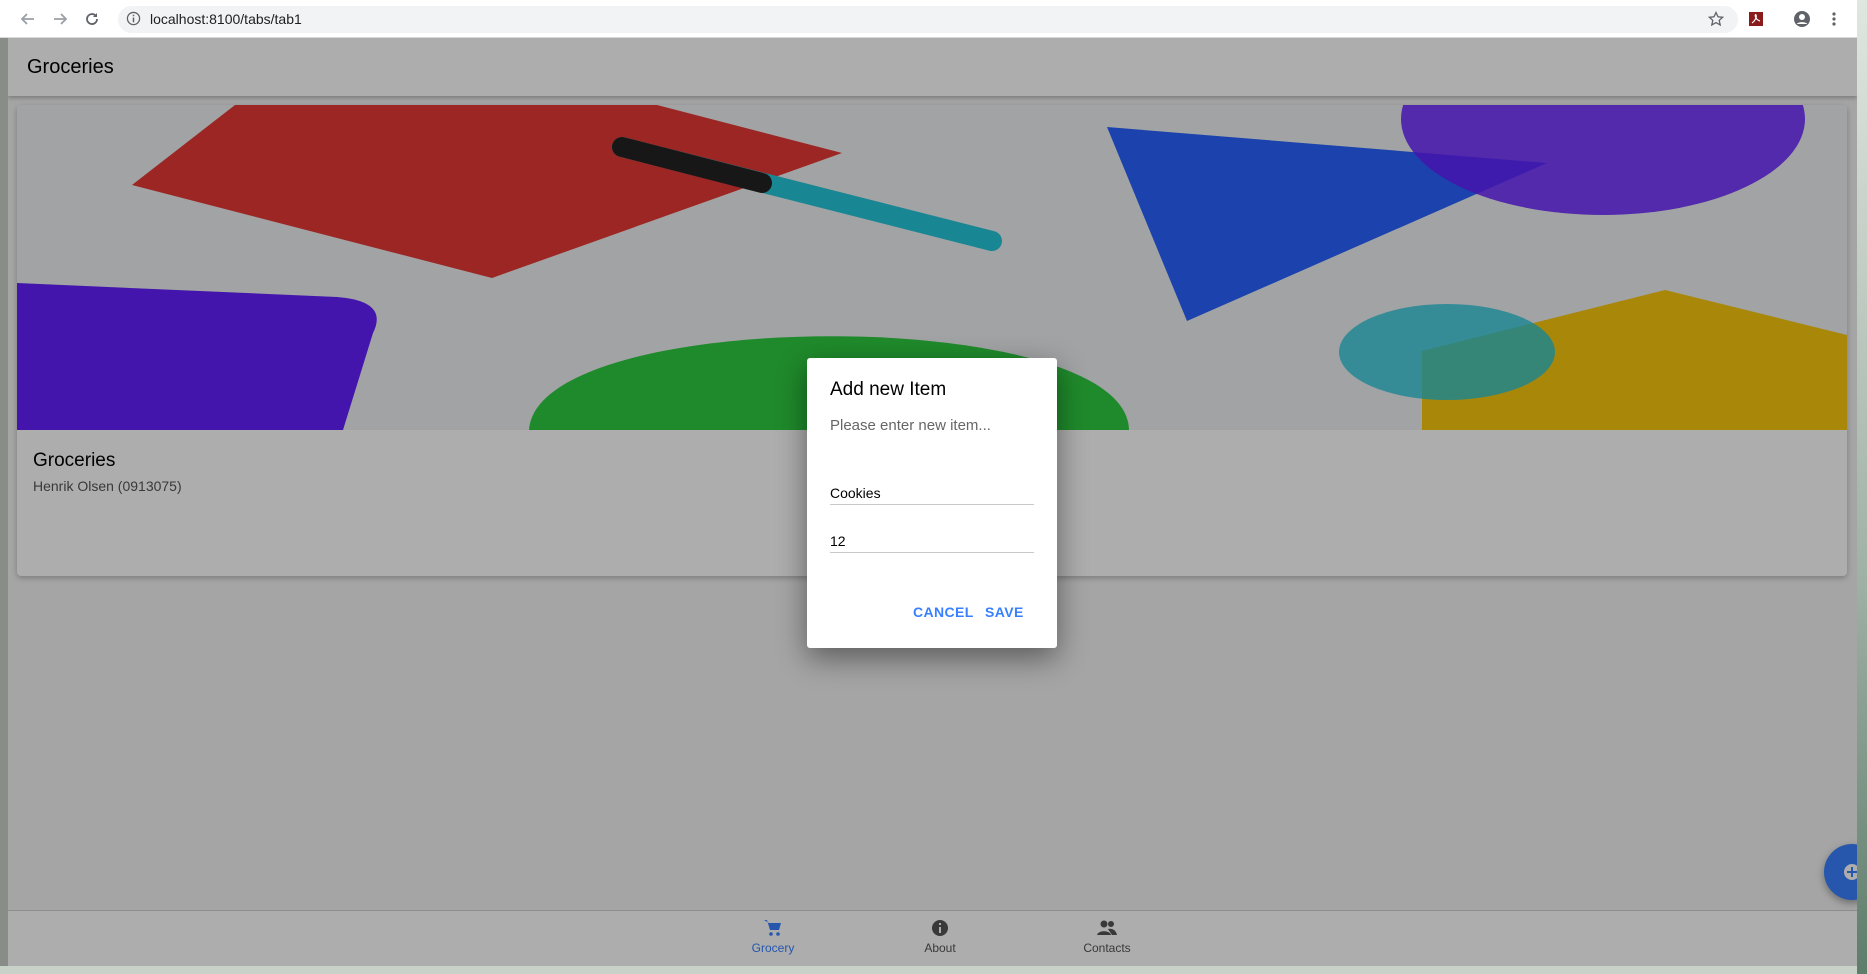 This screenshot has height=974, width=1867. I want to click on profile-button, so click(1802, 19).